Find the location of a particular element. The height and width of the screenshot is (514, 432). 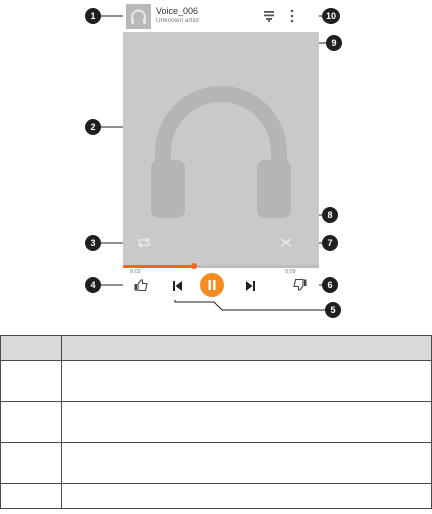

skip-next-icon is located at coordinates (250, 286).